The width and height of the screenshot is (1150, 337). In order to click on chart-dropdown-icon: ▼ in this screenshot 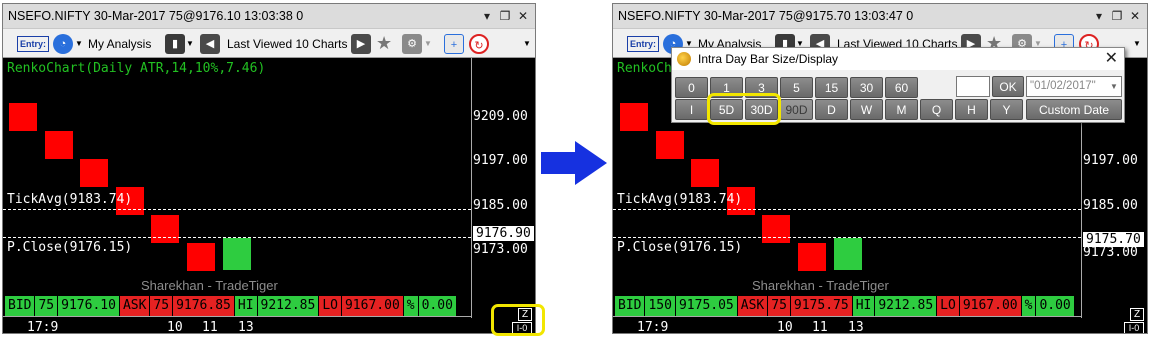, I will do `click(190, 44)`.